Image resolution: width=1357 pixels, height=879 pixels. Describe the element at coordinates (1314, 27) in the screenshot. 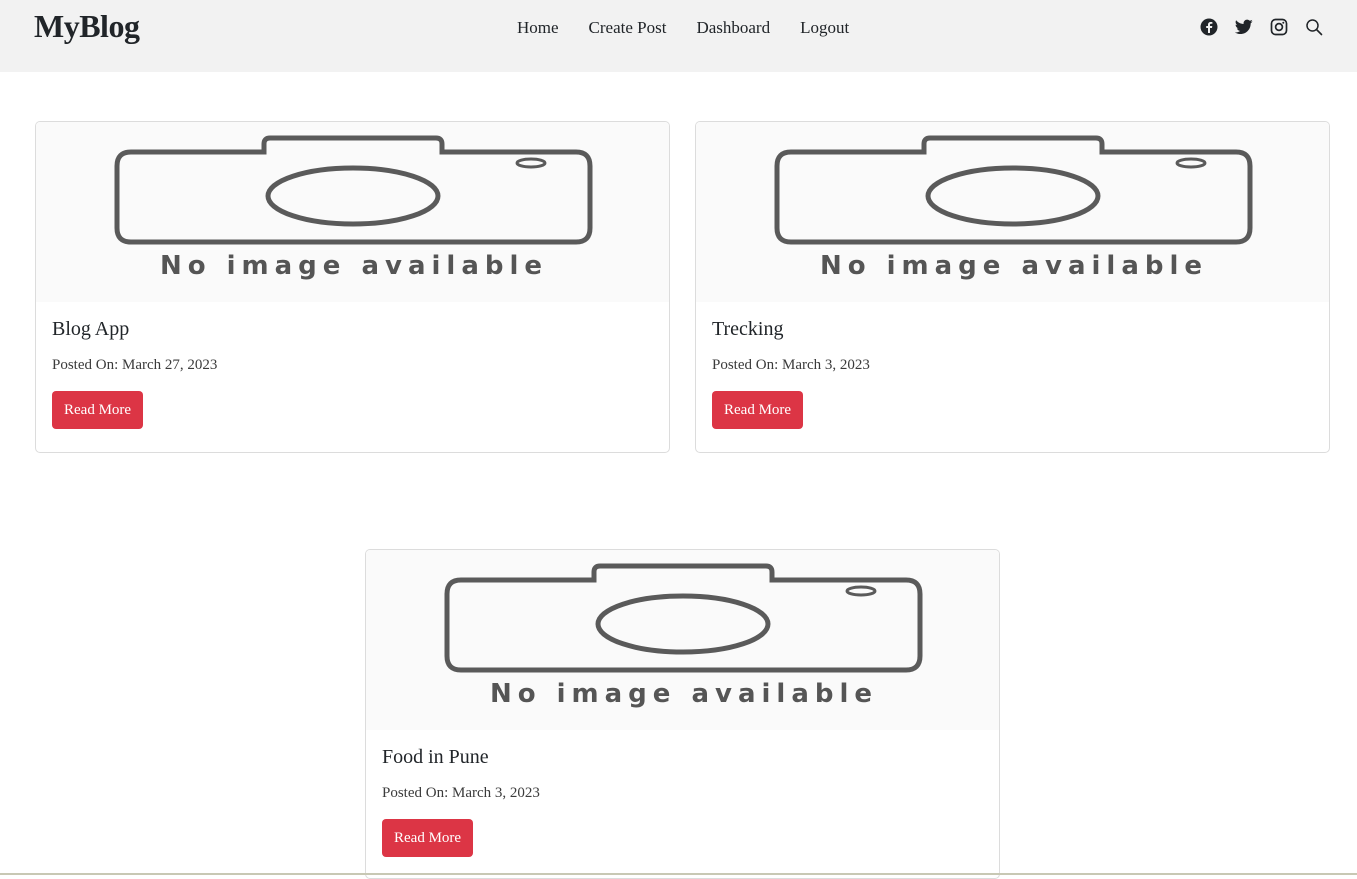

I see `search-icon` at that location.